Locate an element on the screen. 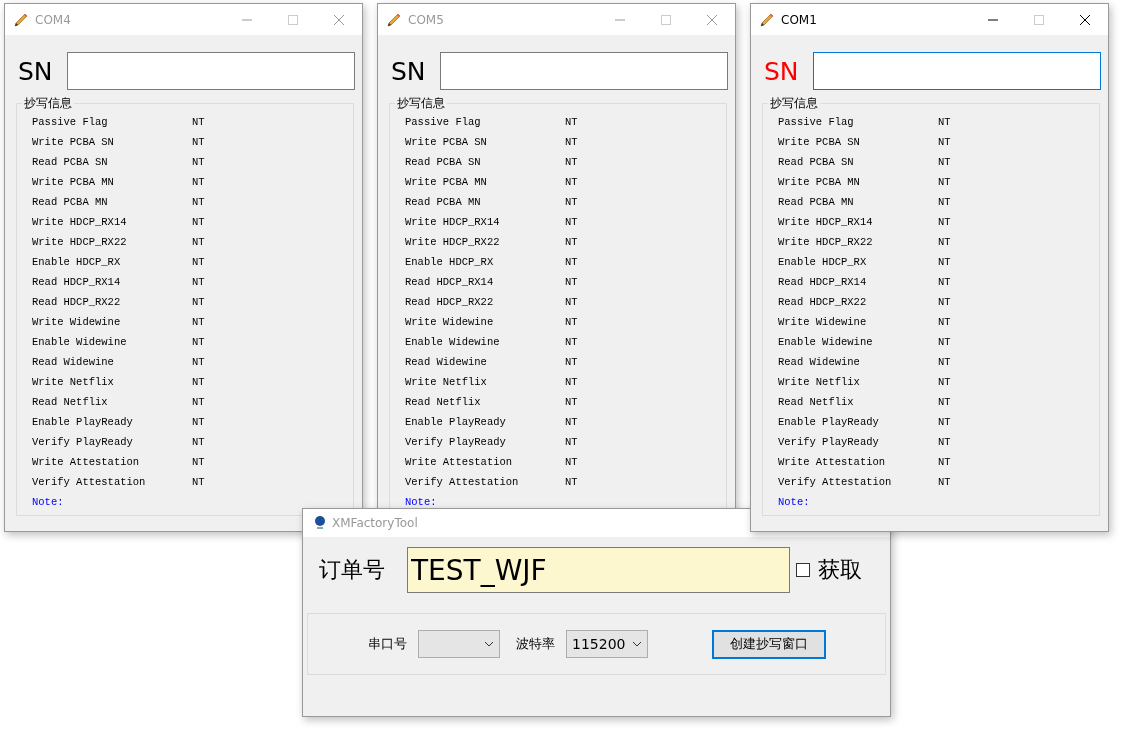 The image size is (1123, 736). port-dropdown is located at coordinates (459, 644).